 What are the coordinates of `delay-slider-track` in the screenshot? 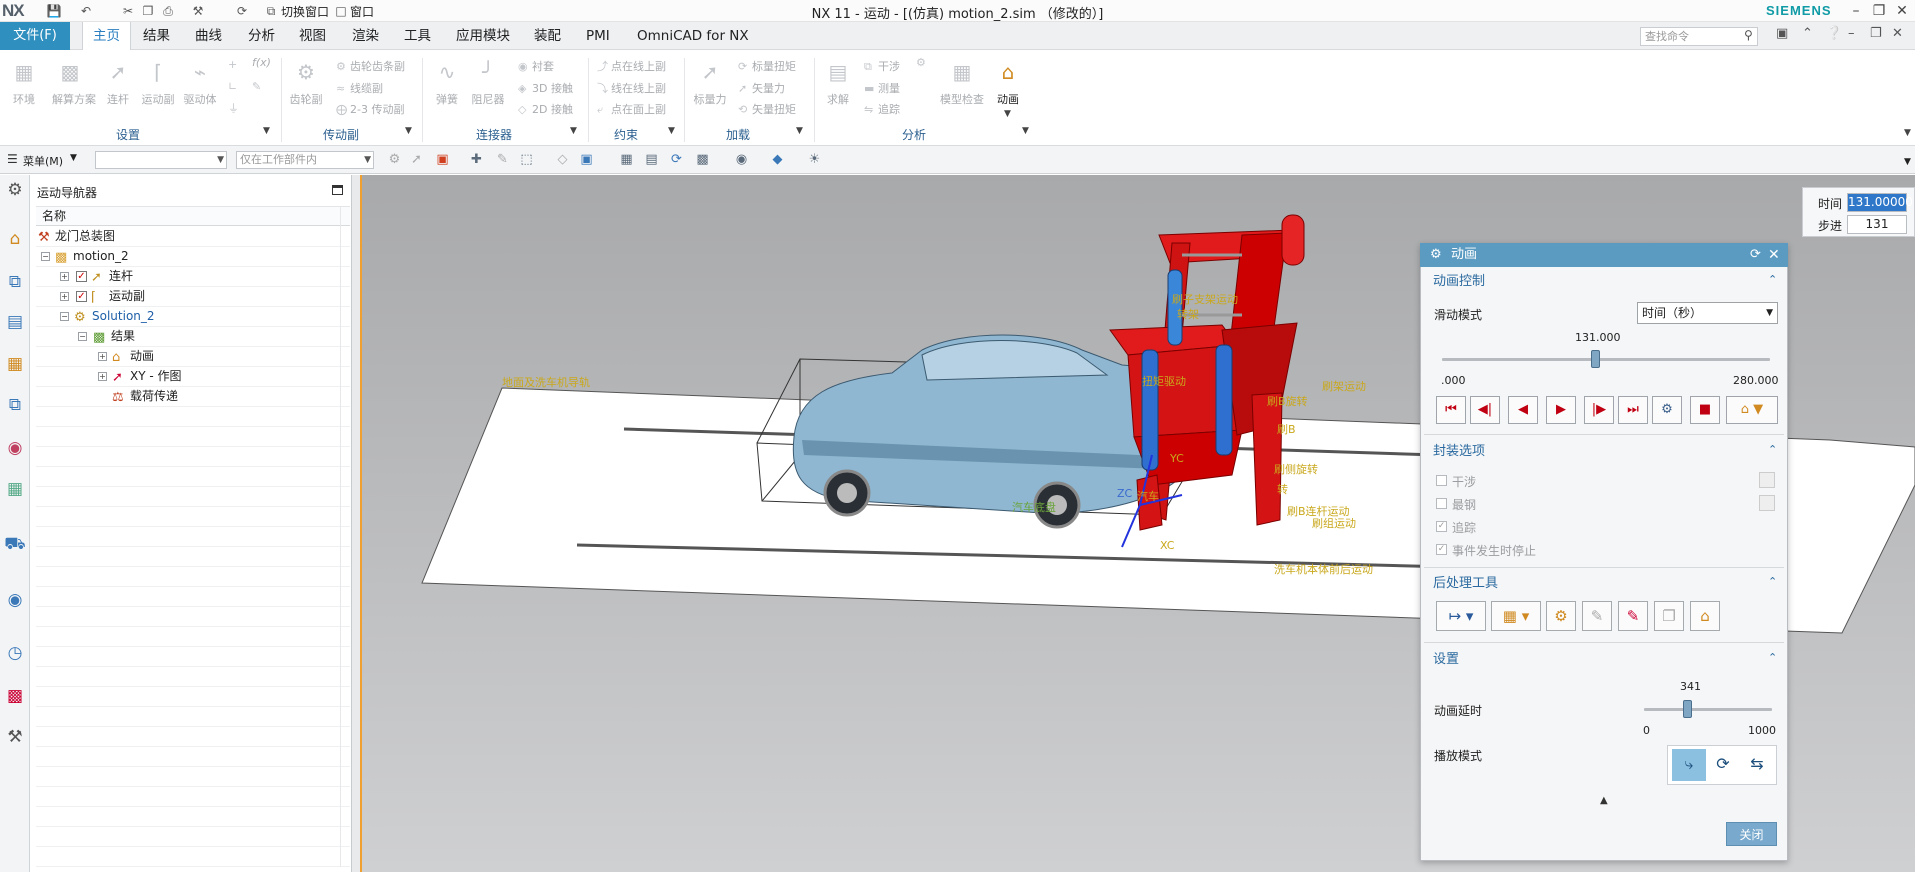 It's located at (1708, 709).